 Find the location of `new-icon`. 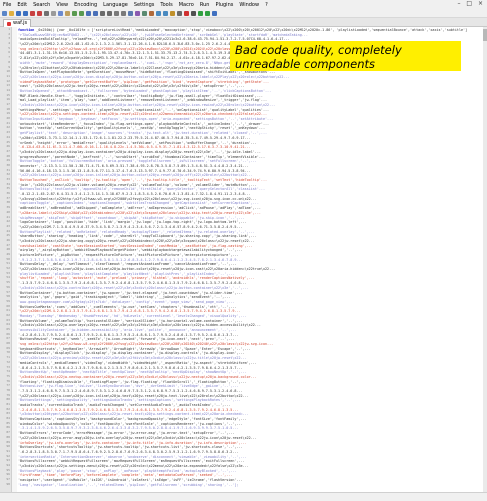

new-icon is located at coordinates (4, 13).